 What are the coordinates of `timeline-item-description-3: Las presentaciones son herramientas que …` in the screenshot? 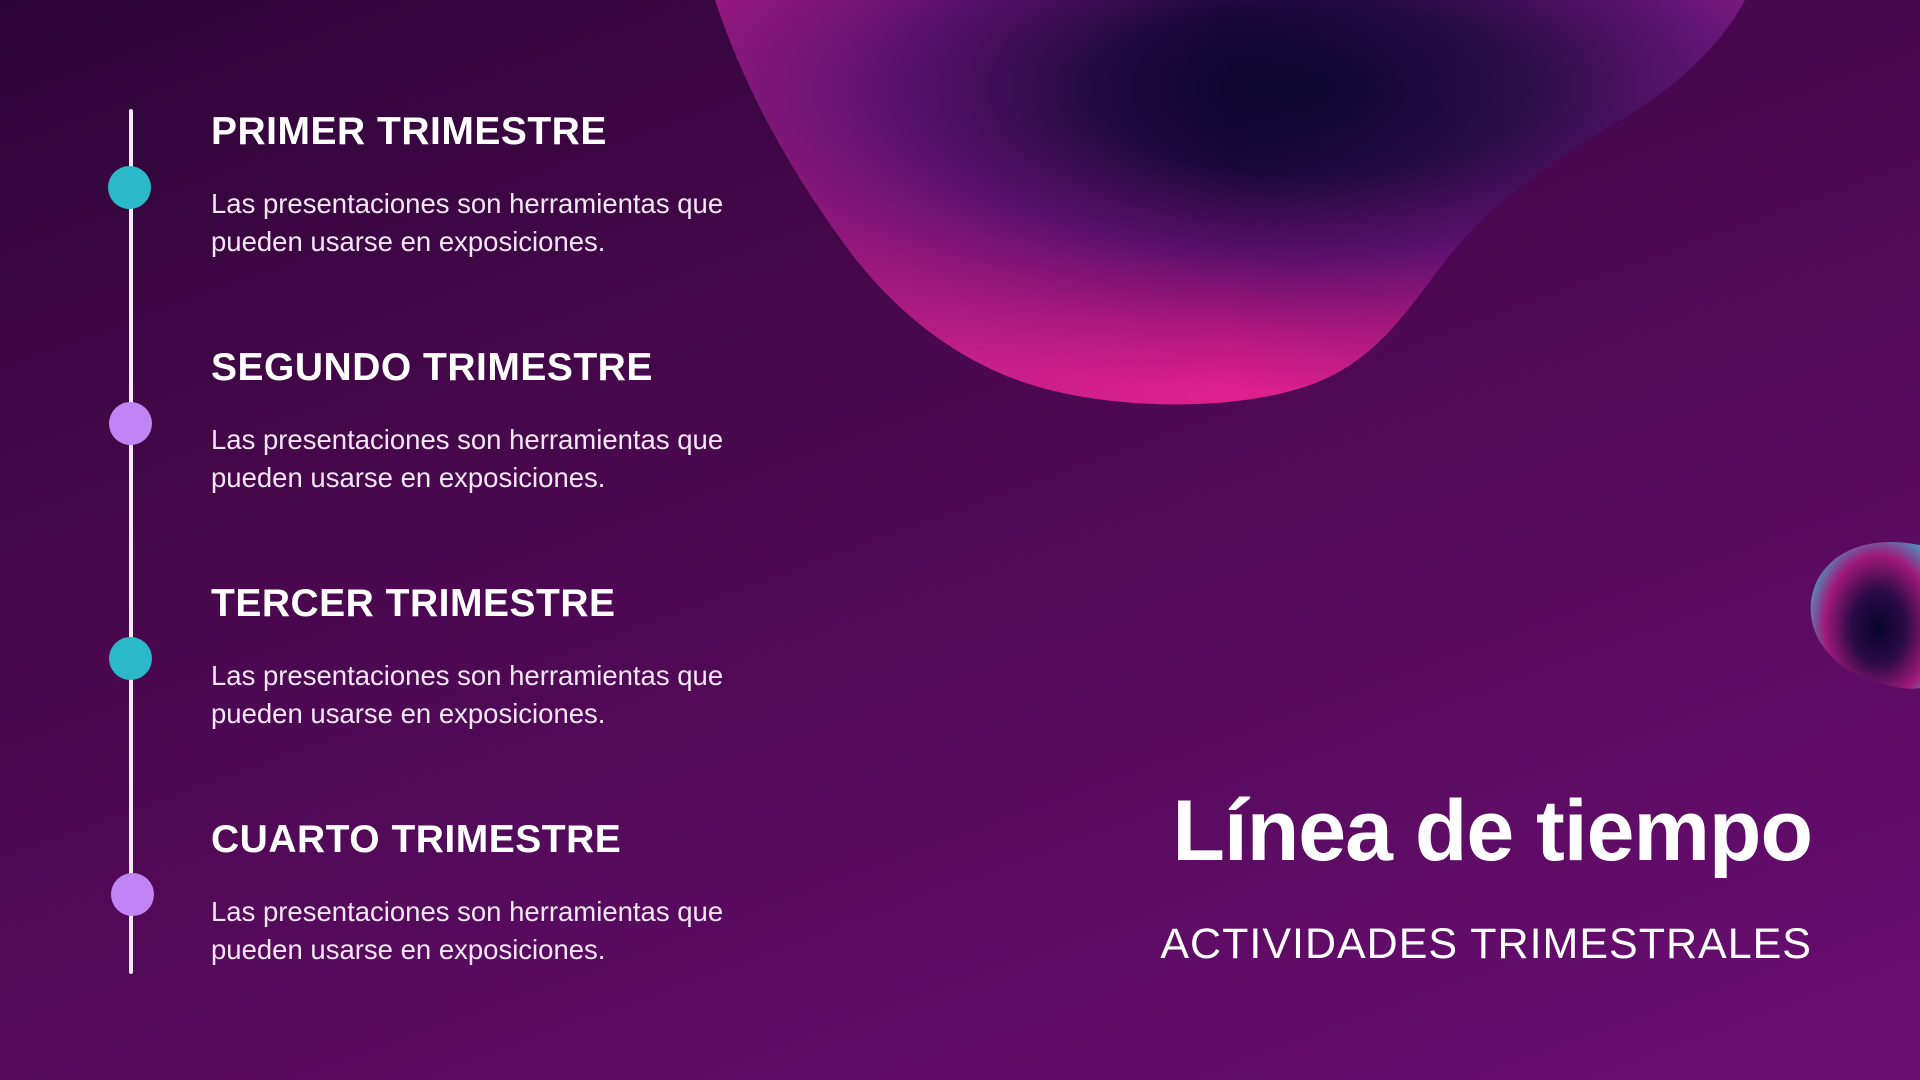 It's located at (467, 694).